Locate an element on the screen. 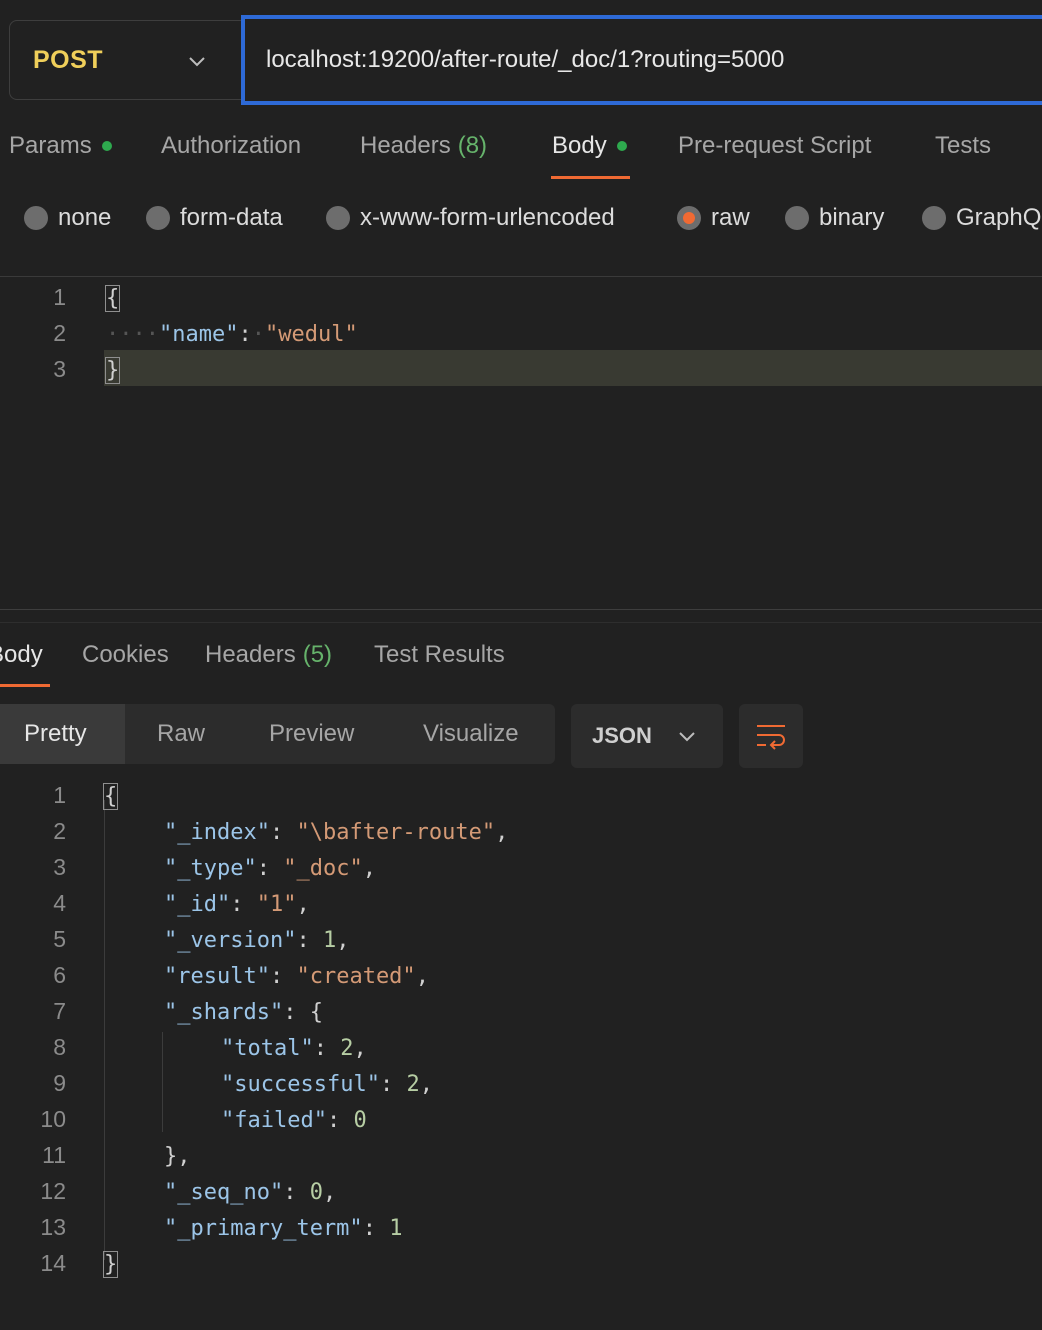  line-number: 9 is located at coordinates (59, 1083).